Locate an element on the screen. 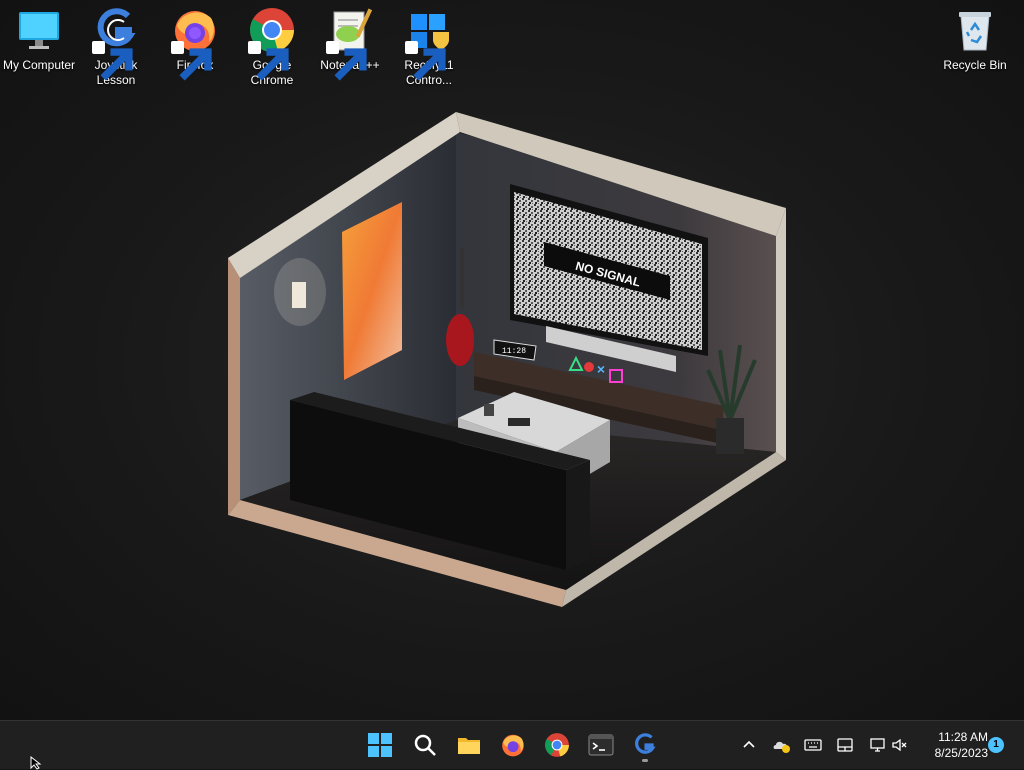 The height and width of the screenshot is (770, 1024). taskbar-clock: 11:28 AM 8/25/2023 is located at coordinates (953, 745).